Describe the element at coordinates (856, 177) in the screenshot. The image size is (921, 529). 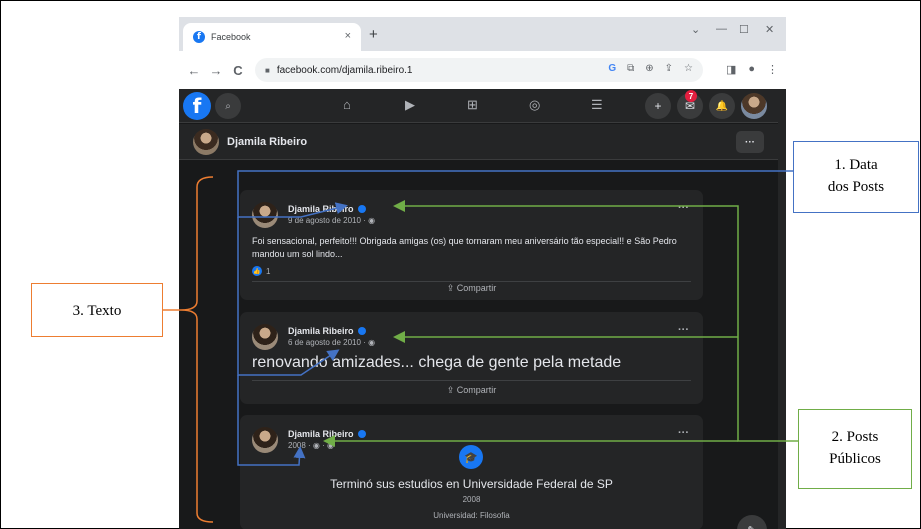
I see `callout-data-dos-posts: 1. Data dos Posts` at that location.